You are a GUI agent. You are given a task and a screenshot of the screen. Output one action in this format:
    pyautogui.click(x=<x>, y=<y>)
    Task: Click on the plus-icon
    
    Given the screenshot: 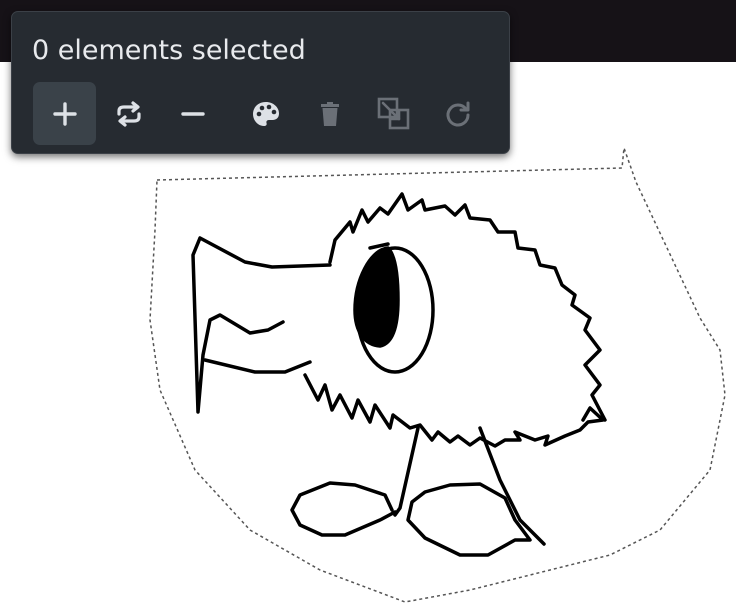 What is the action you would take?
    pyautogui.click(x=64, y=113)
    